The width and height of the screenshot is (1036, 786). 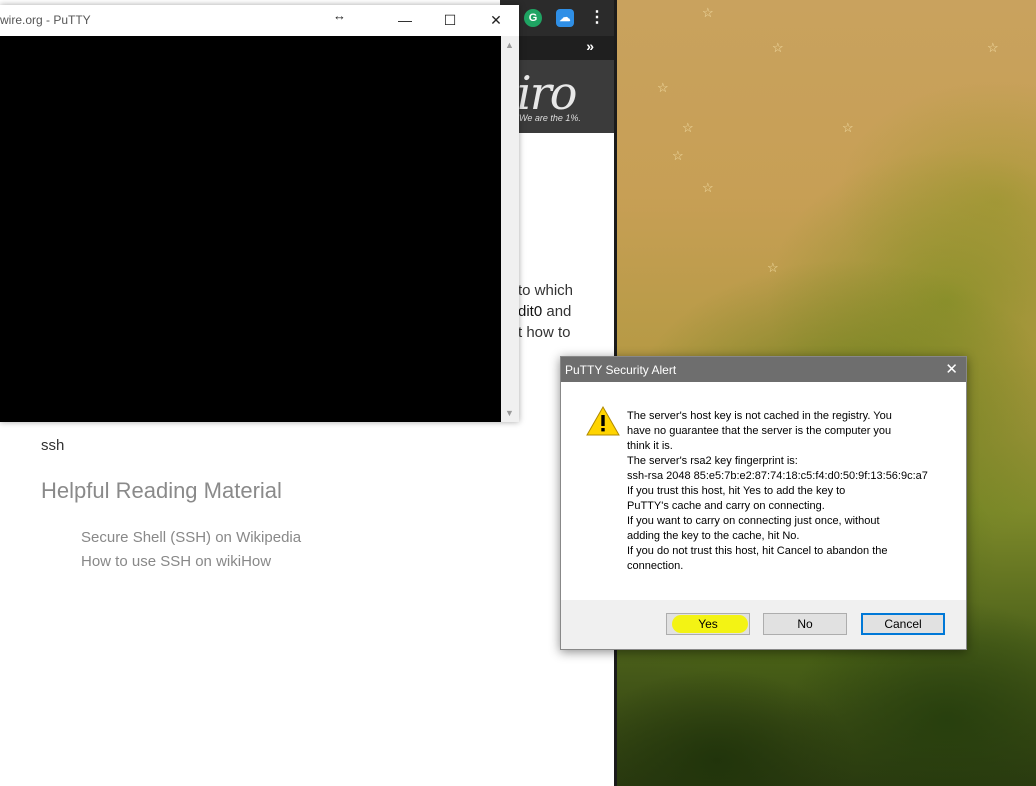 What do you see at coordinates (590, 46) in the screenshot?
I see `bookmarks-more-button: »` at bounding box center [590, 46].